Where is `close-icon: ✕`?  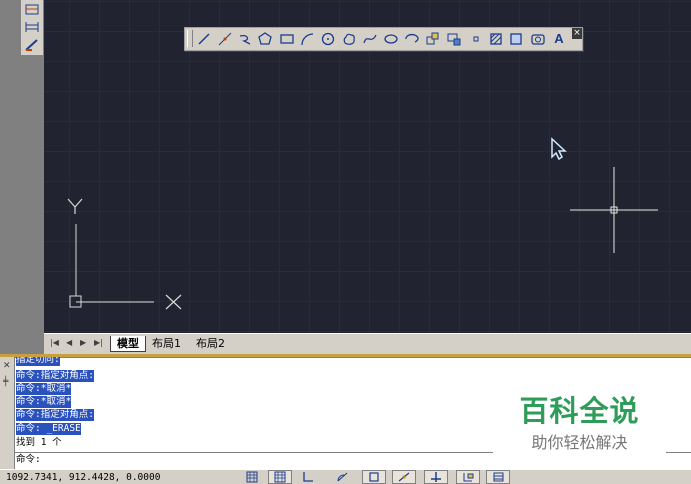
close-icon: ✕ is located at coordinates (7, 366).